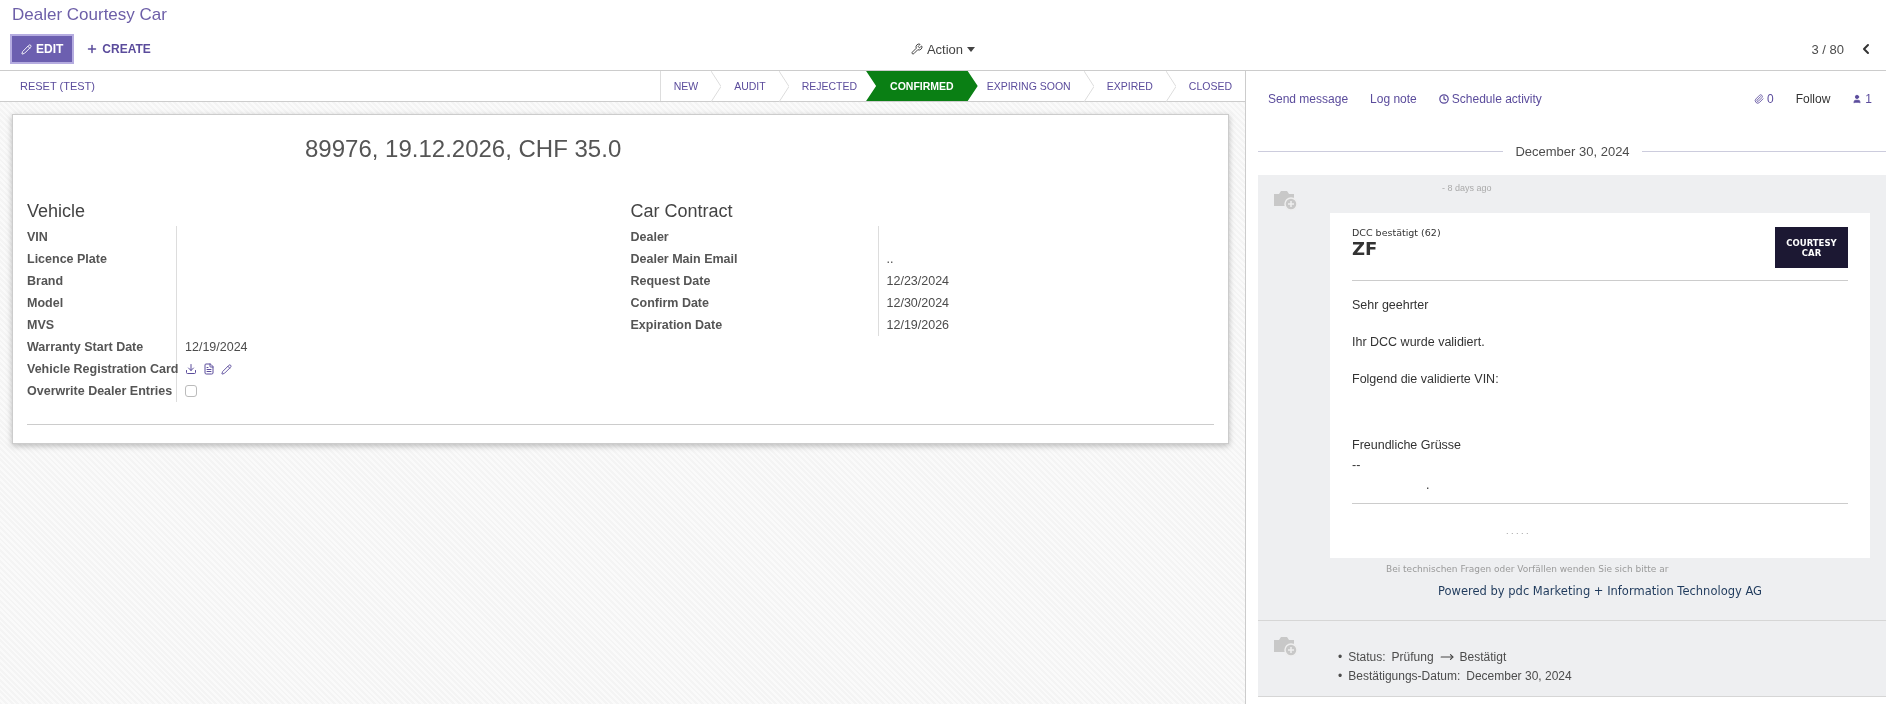 Image resolution: width=1886 pixels, height=704 pixels. What do you see at coordinates (57, 211) in the screenshot?
I see `group-title: Vehicle` at bounding box center [57, 211].